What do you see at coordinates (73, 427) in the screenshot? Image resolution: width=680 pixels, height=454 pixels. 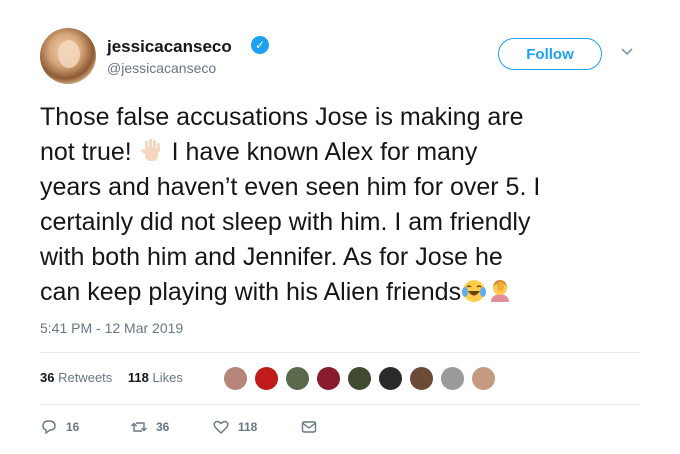 I see `reply-count: 16` at bounding box center [73, 427].